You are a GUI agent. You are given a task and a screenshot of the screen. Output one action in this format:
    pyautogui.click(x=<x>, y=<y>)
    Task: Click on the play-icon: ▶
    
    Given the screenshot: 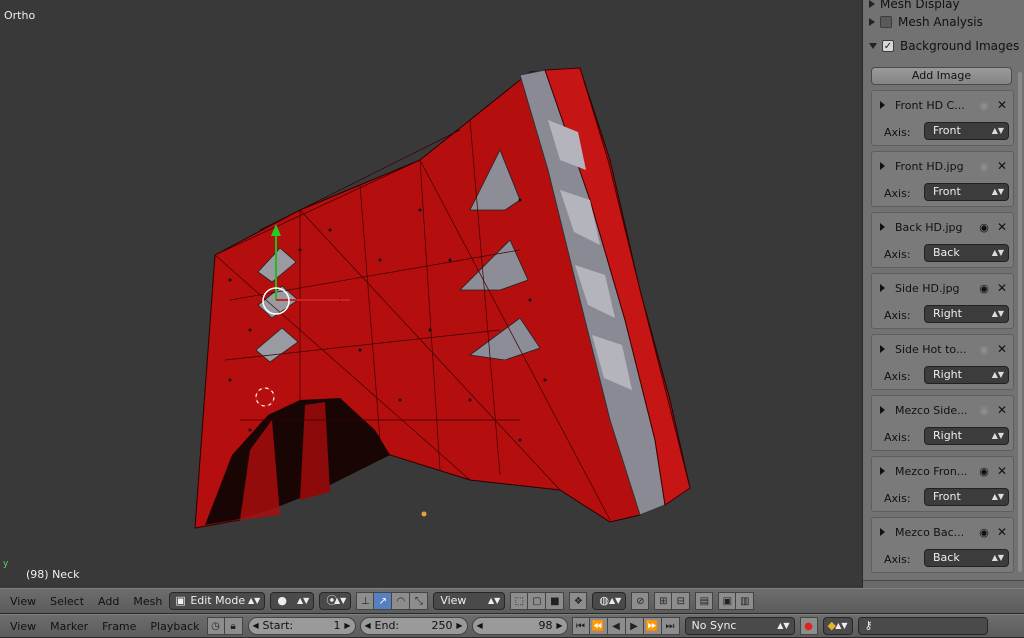 What is the action you would take?
    pyautogui.click(x=634, y=626)
    